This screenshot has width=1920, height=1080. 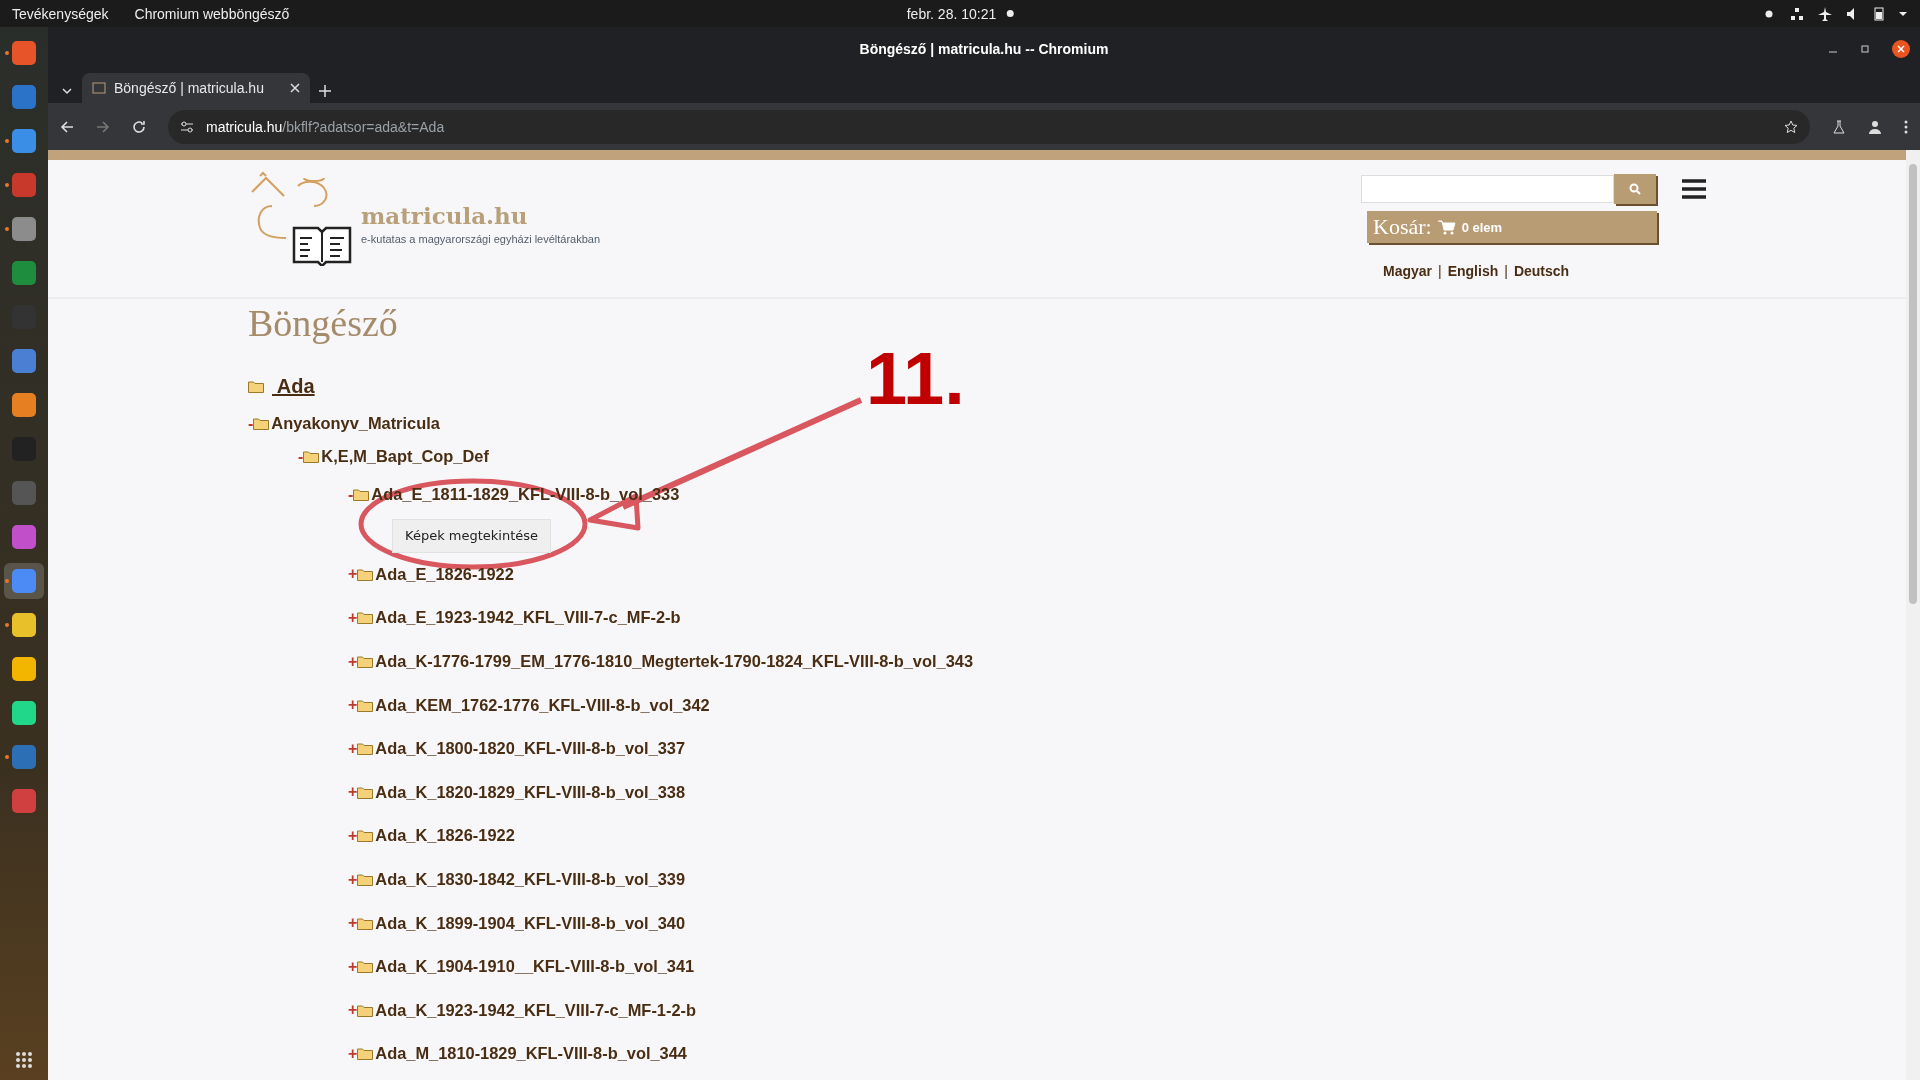 What do you see at coordinates (531, 1054) in the screenshot?
I see `tree-item: Ada_M_1810-1829_KFL-VIII-8-b_vol_344` at bounding box center [531, 1054].